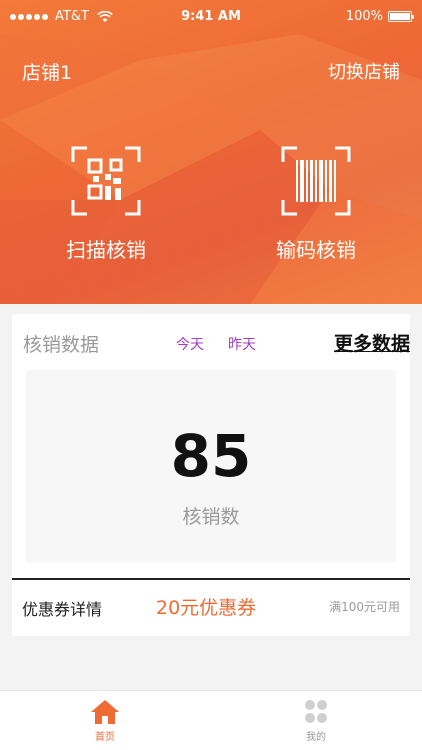 Image resolution: width=422 pixels, height=750 pixels. What do you see at coordinates (62, 609) in the screenshot?
I see `coupon-details-title: 优惠券详情` at bounding box center [62, 609].